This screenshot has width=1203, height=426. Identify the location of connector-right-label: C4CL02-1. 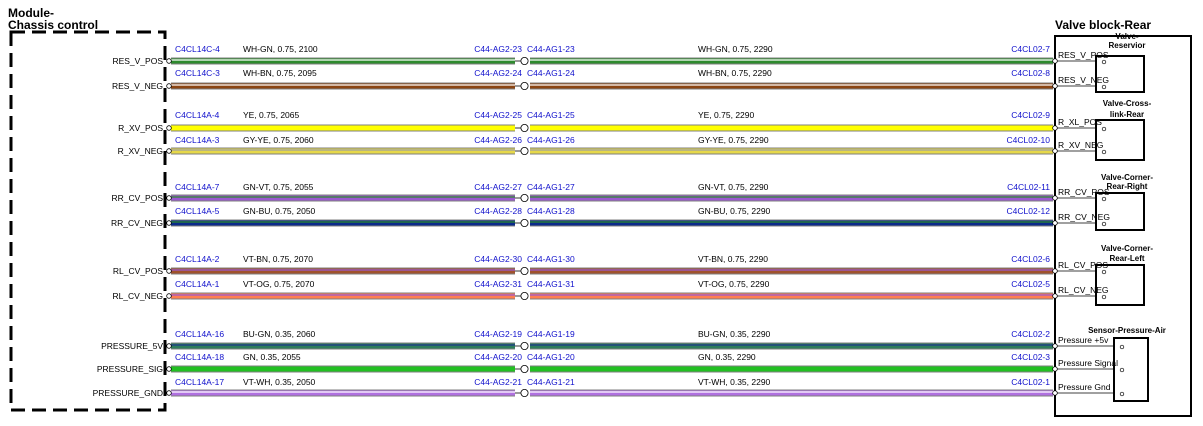
(1030, 382).